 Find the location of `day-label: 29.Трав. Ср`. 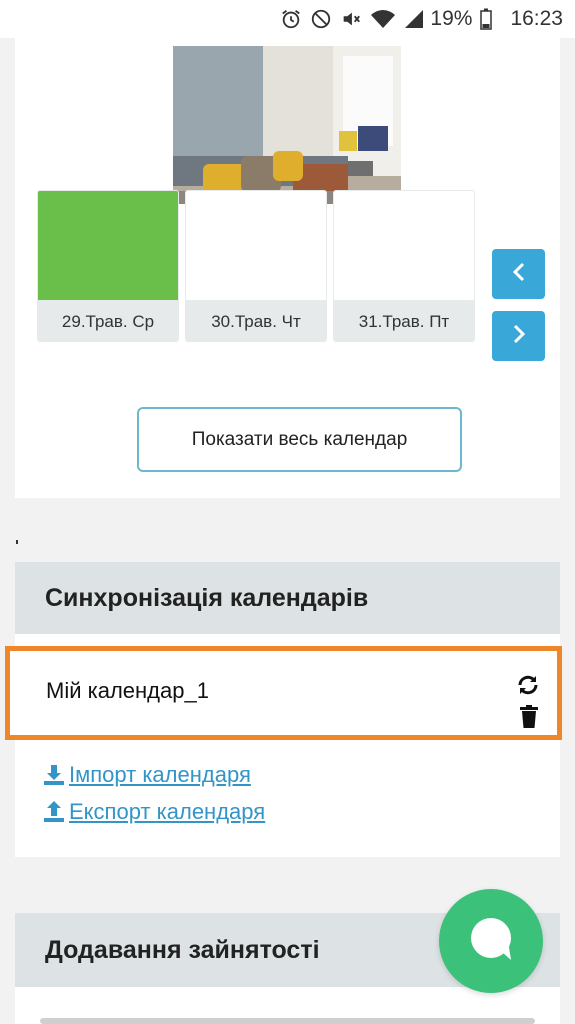

day-label: 29.Трав. Ср is located at coordinates (108, 321).